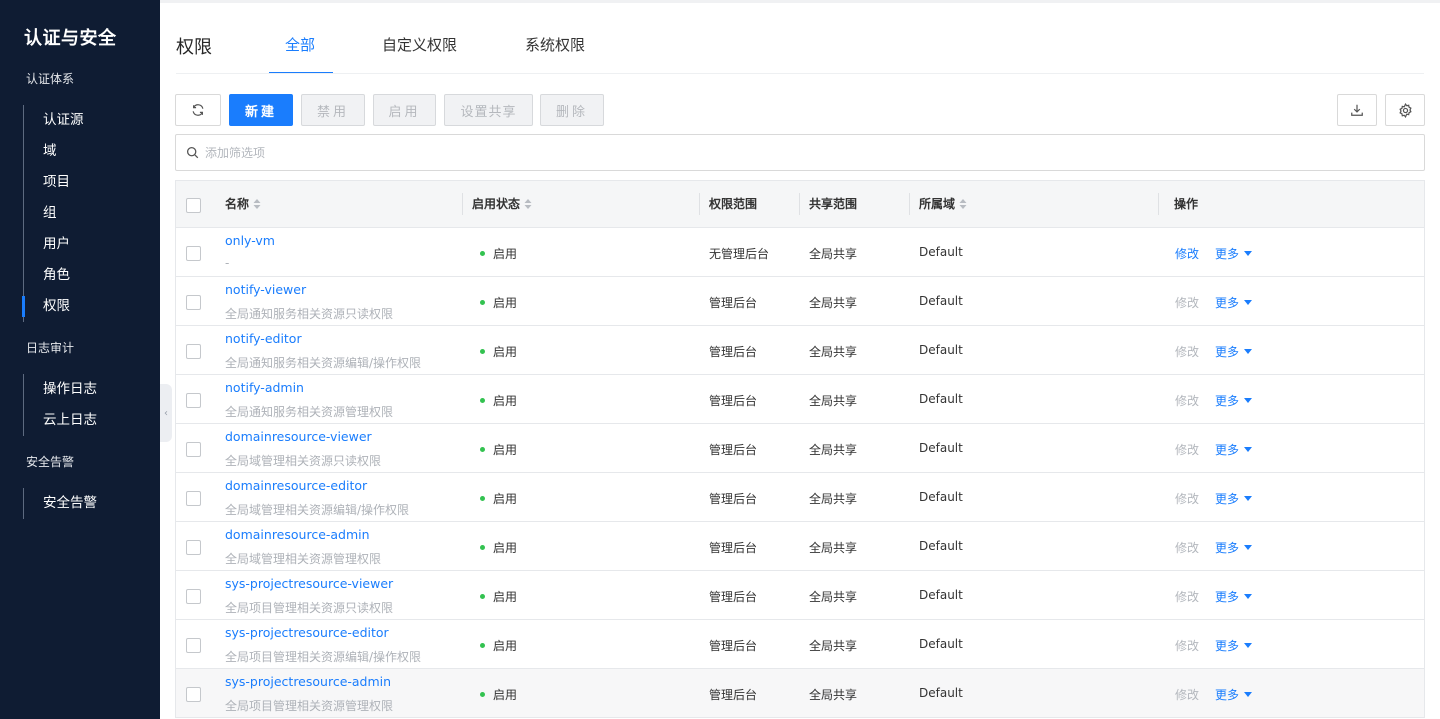 The image size is (1440, 719). Describe the element at coordinates (943, 204) in the screenshot. I see `column-header-domain: 所属域` at that location.